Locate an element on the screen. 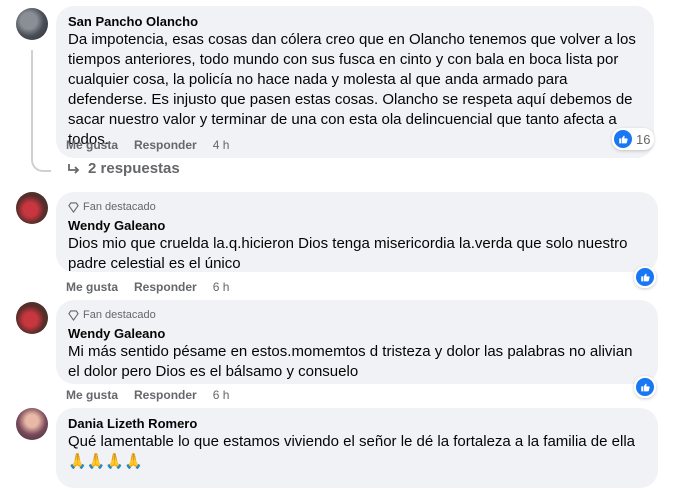  comment-author: San Pancho Olancho is located at coordinates (355, 22).